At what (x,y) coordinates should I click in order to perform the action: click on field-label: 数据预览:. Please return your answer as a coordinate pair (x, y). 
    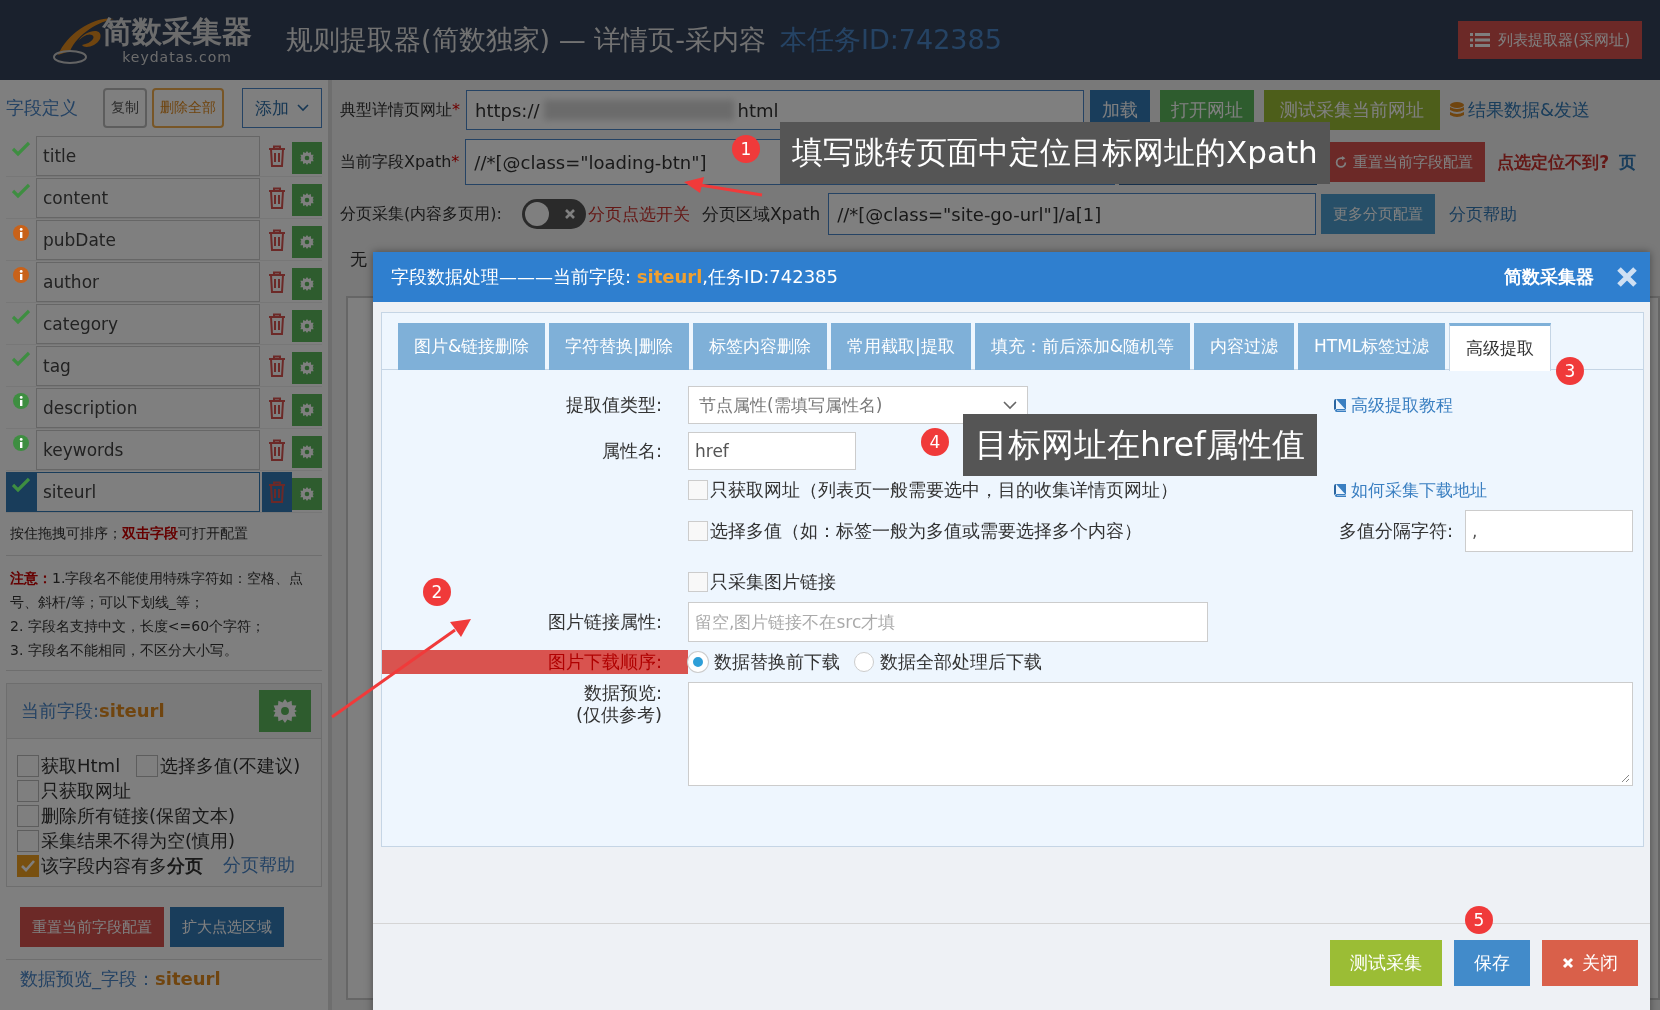
    Looking at the image, I should click on (622, 693).